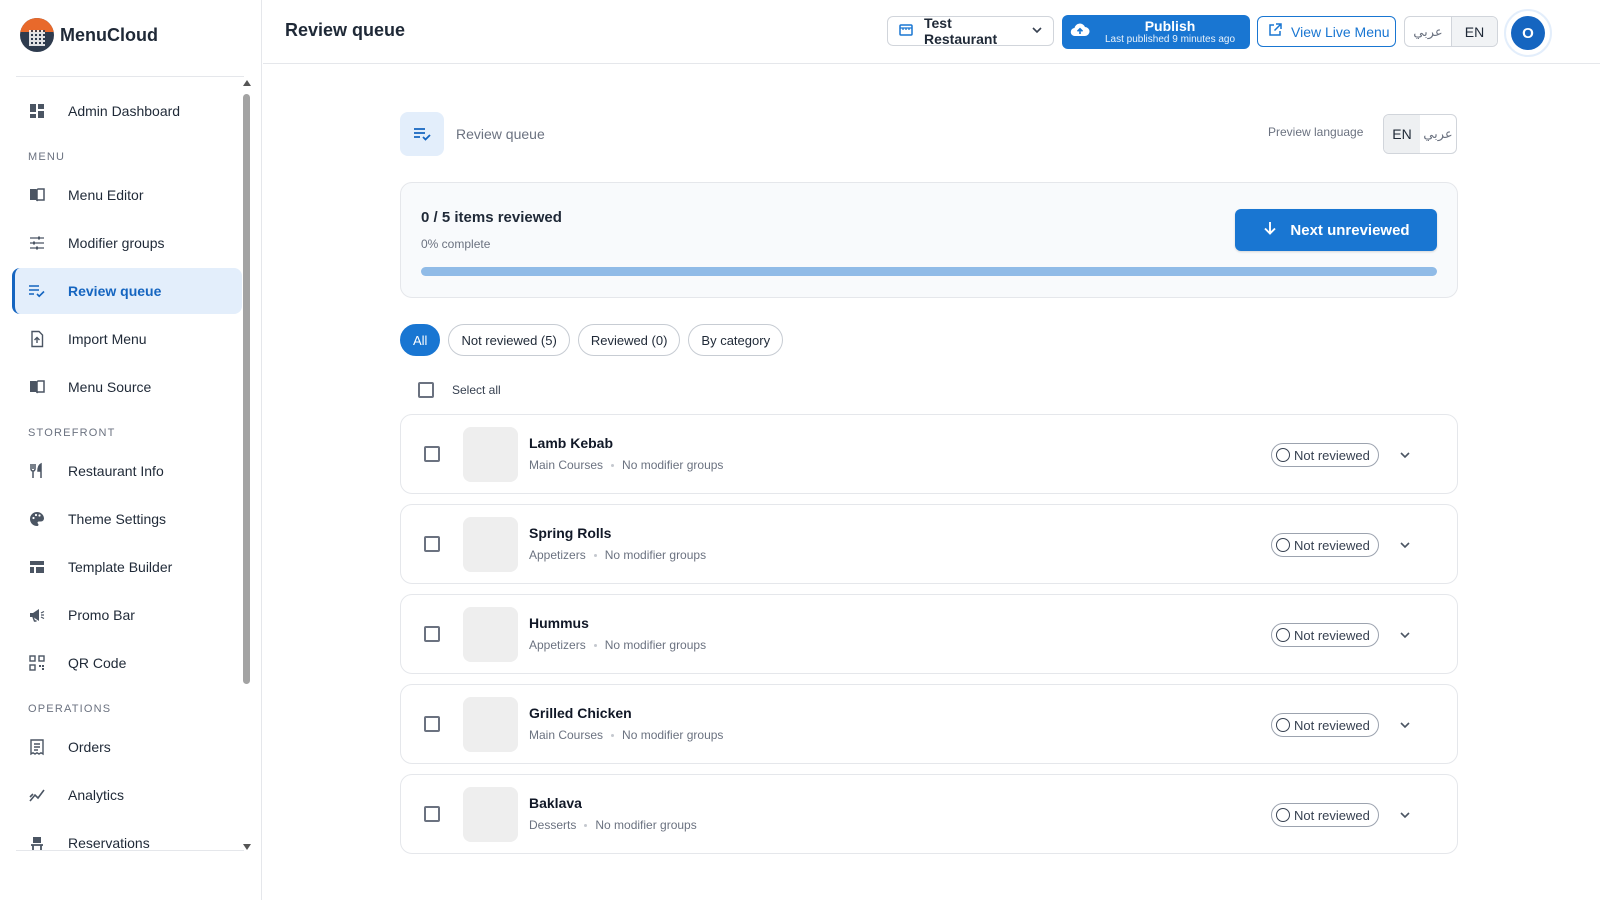 The width and height of the screenshot is (1600, 900). Describe the element at coordinates (127, 663) in the screenshot. I see `sidebar-item-qr-code: QR Code` at that location.